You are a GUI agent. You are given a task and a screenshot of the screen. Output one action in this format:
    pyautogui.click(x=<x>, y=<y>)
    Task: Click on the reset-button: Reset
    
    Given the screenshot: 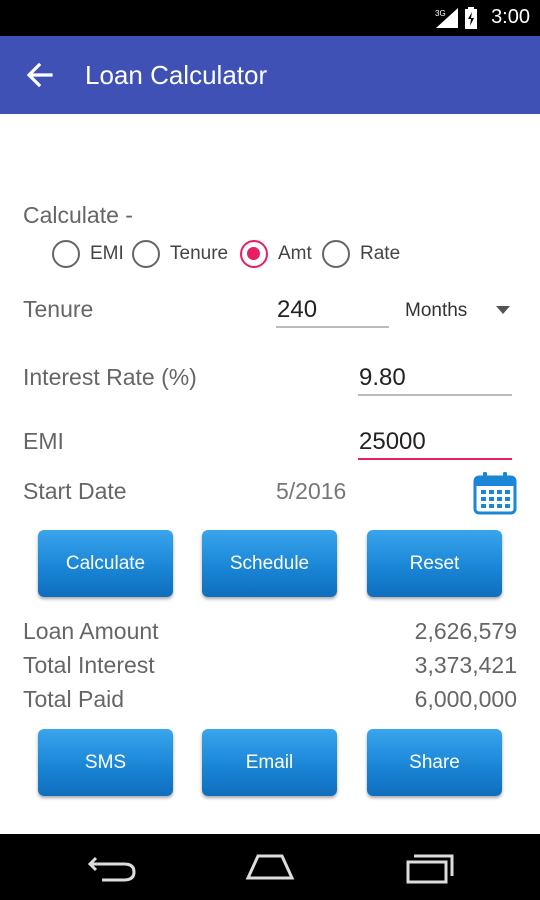 What is the action you would take?
    pyautogui.click(x=434, y=563)
    